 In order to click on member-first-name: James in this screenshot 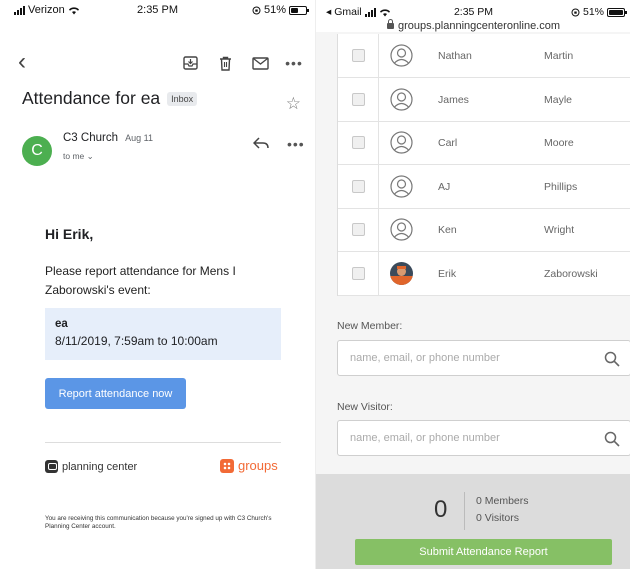, I will do `click(453, 99)`.